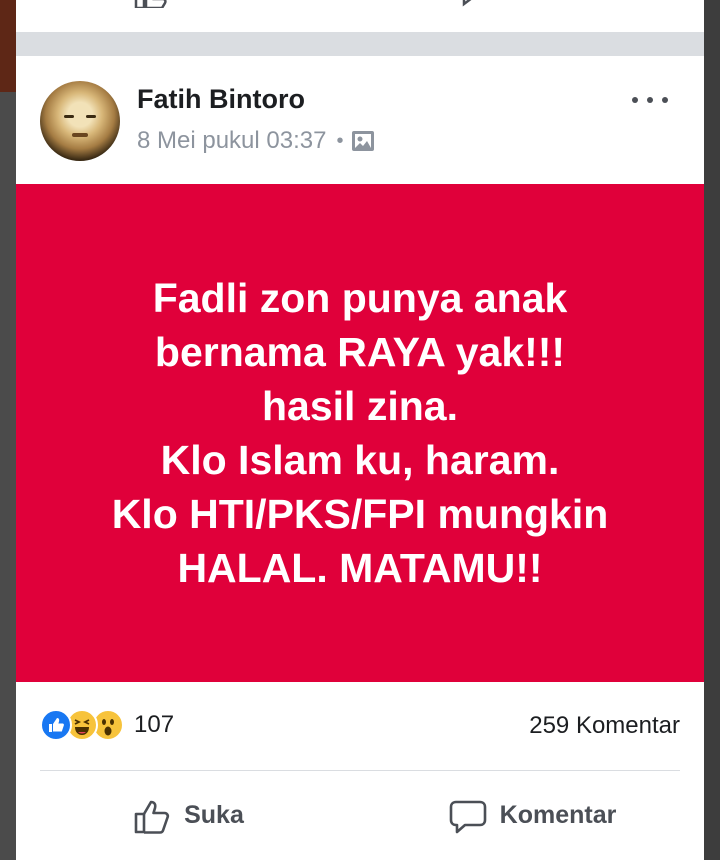  Describe the element at coordinates (80, 135) in the screenshot. I see `avatar-mouth` at that location.